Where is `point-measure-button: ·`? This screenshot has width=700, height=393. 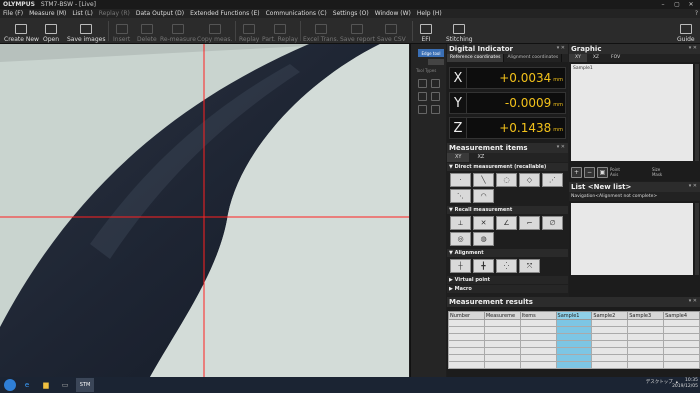
point-measure-button: · is located at coordinates (460, 180).